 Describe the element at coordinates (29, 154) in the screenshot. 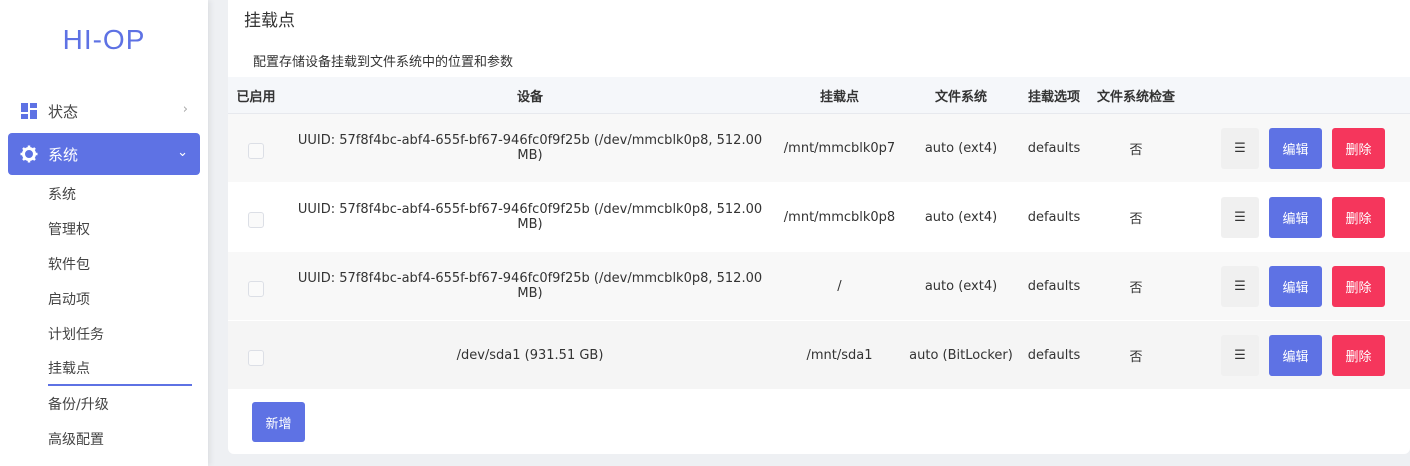

I see `gear-icon` at that location.